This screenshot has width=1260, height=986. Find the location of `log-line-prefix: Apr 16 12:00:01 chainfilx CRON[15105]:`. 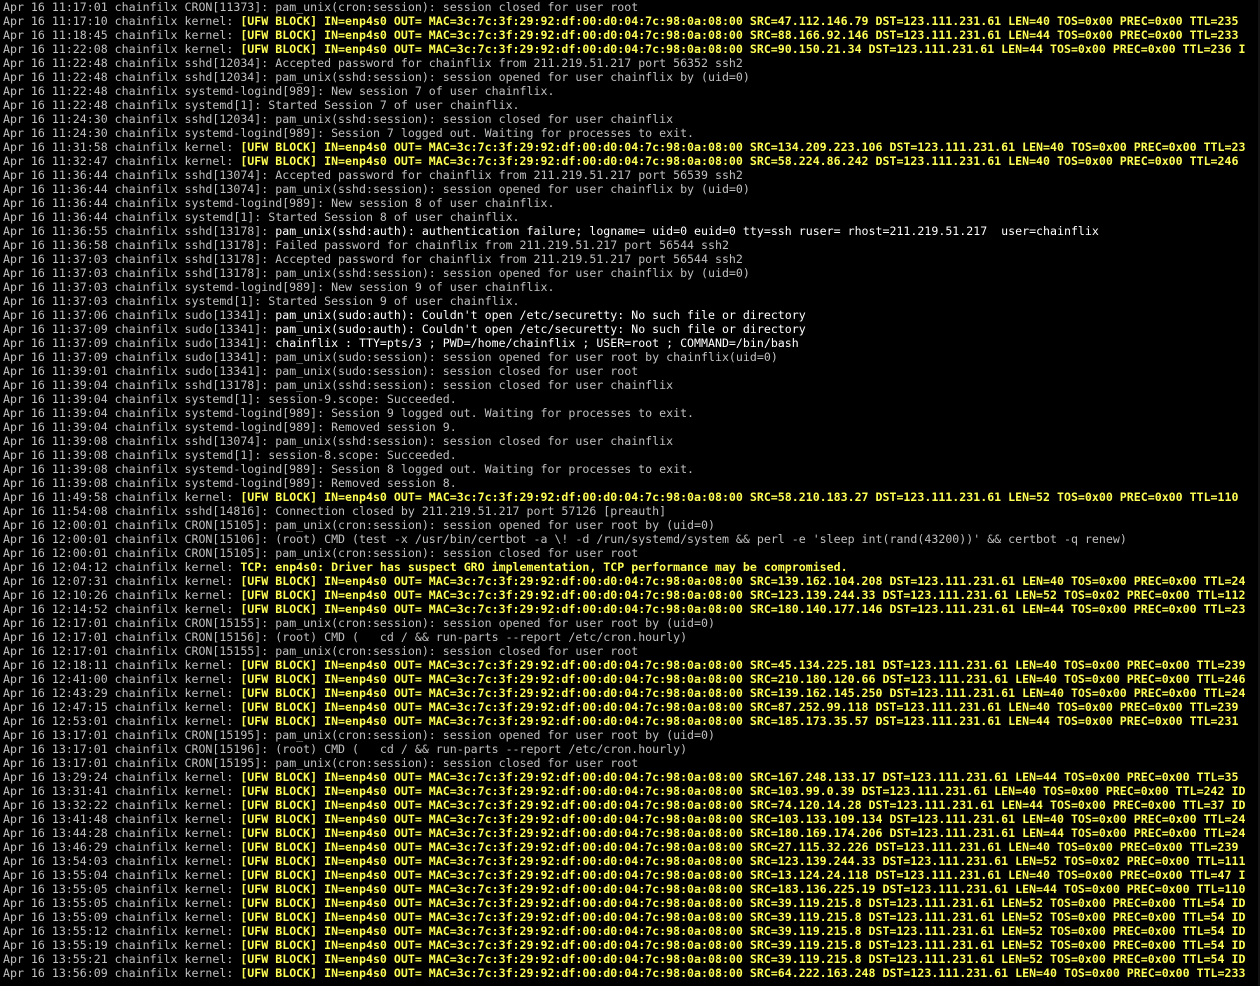

log-line-prefix: Apr 16 12:00:01 chainfilx CRON[15105]: is located at coordinates (139, 553).